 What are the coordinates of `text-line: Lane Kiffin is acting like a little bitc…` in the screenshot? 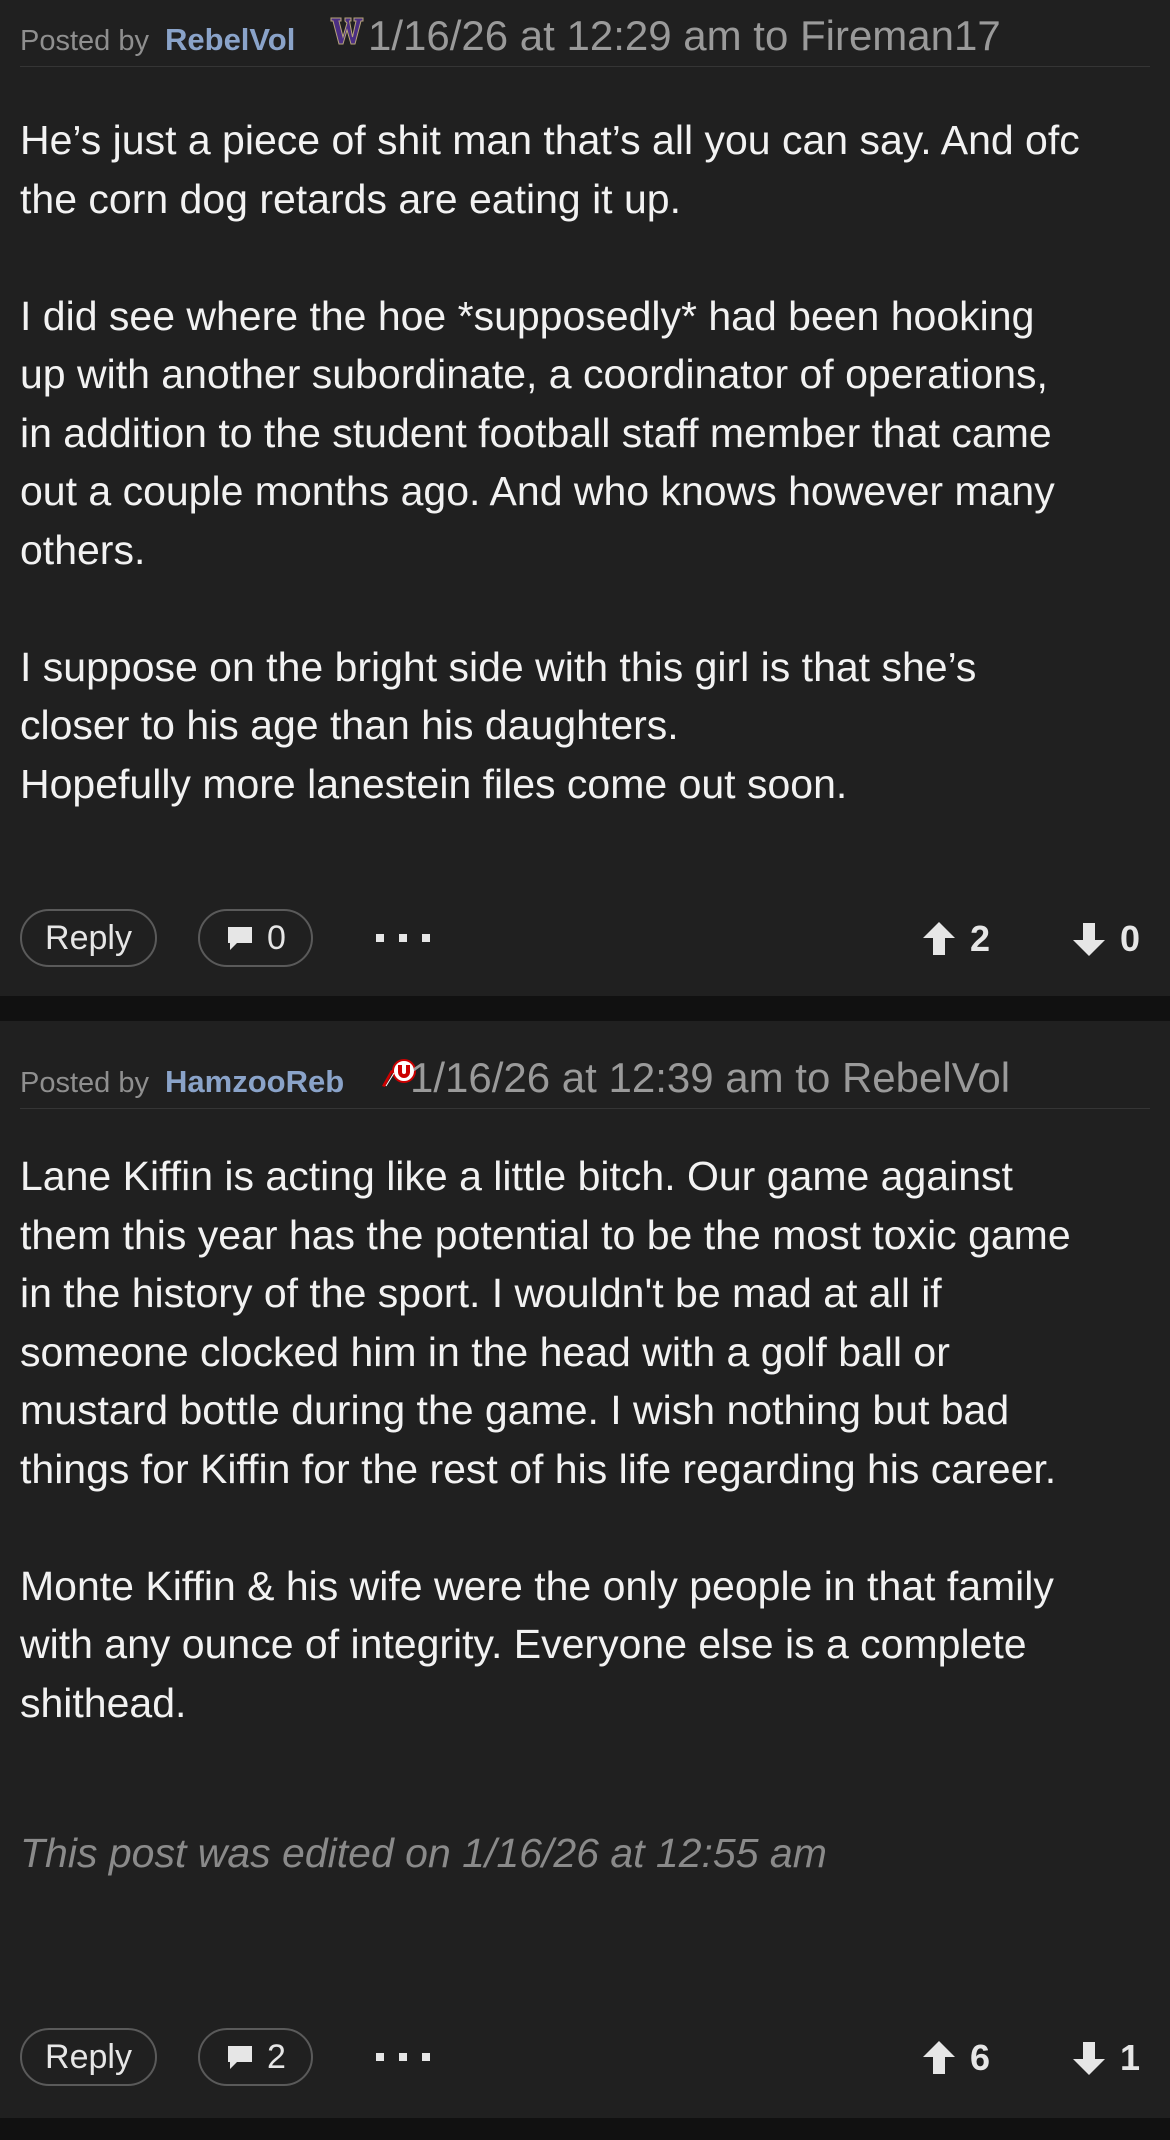 It's located at (516, 1176).